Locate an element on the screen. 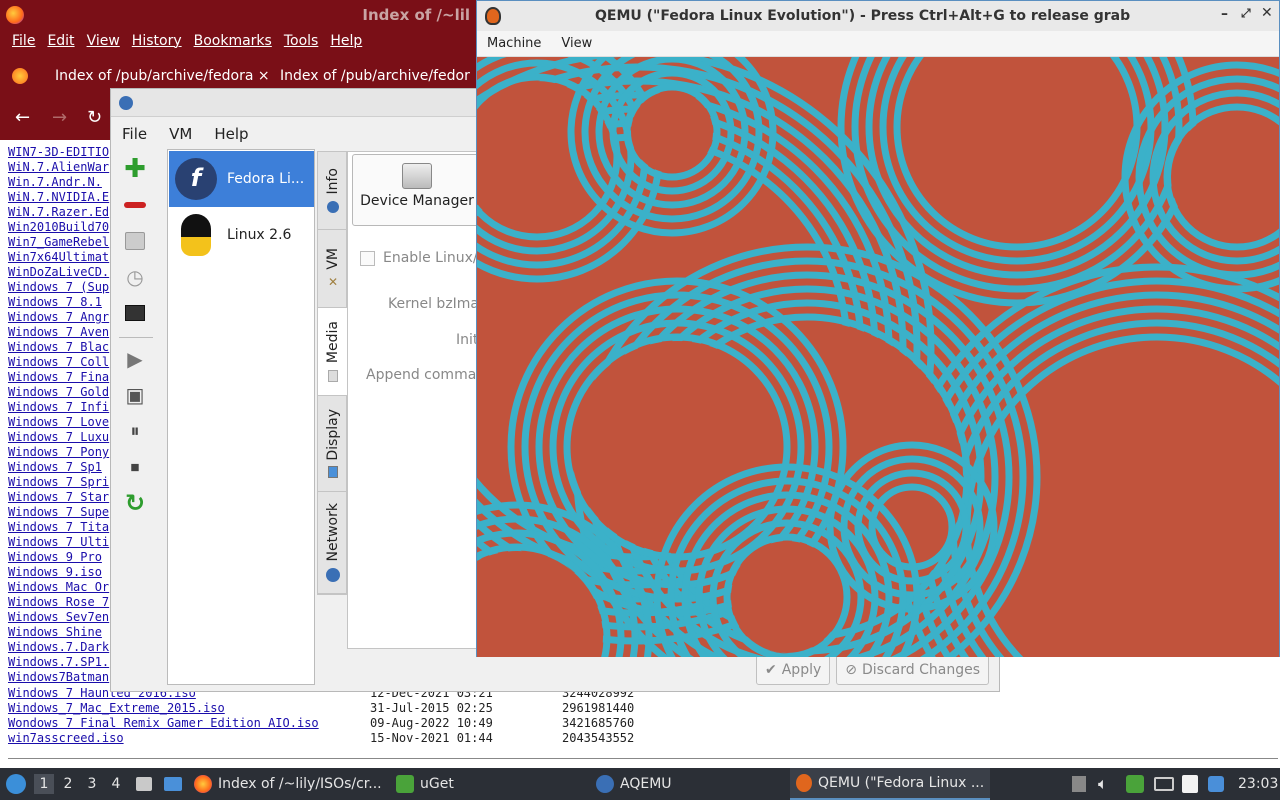  file-link: Windows 9 Pro is located at coordinates (59, 557).